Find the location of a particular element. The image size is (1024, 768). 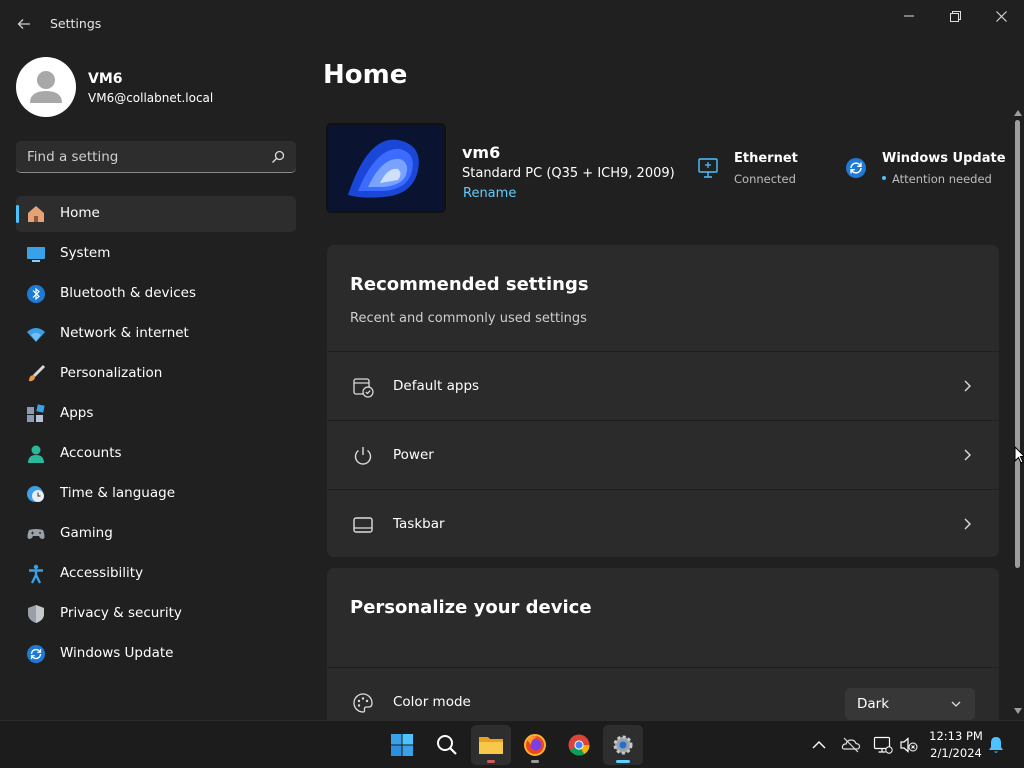

sidebar-item-privacy: Privacy & security is located at coordinates (156, 614).